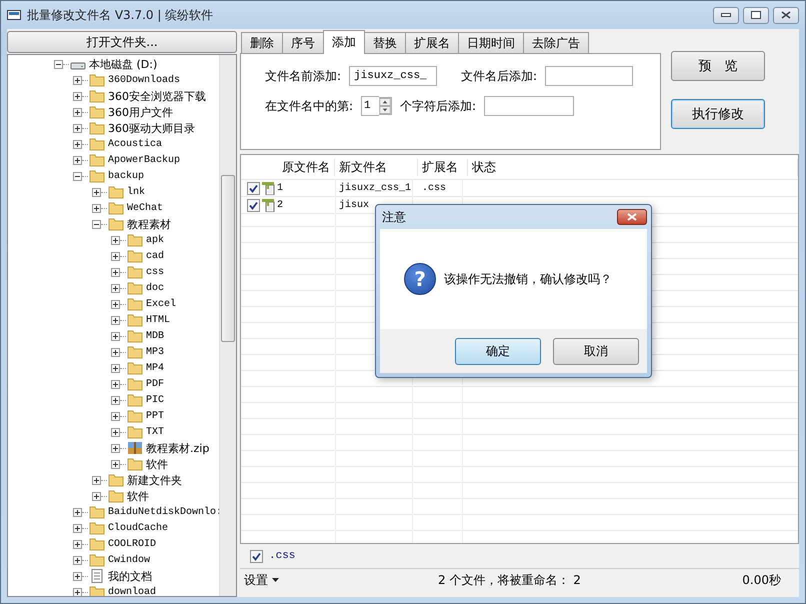 The height and width of the screenshot is (604, 806). Describe the element at coordinates (344, 42) in the screenshot. I see `tab: 添加` at that location.